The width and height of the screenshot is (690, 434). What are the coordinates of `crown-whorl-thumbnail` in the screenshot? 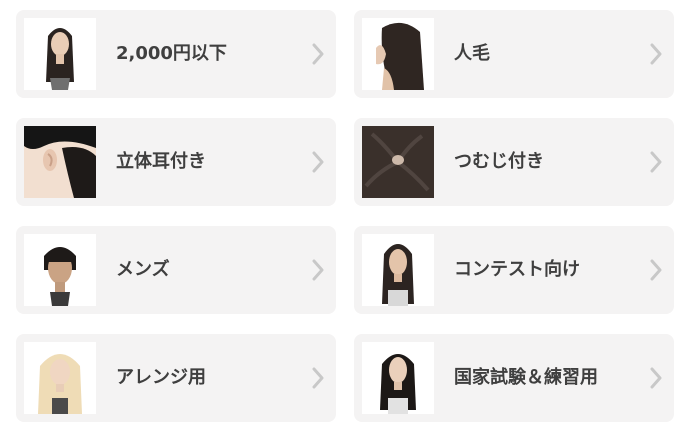 It's located at (398, 162).